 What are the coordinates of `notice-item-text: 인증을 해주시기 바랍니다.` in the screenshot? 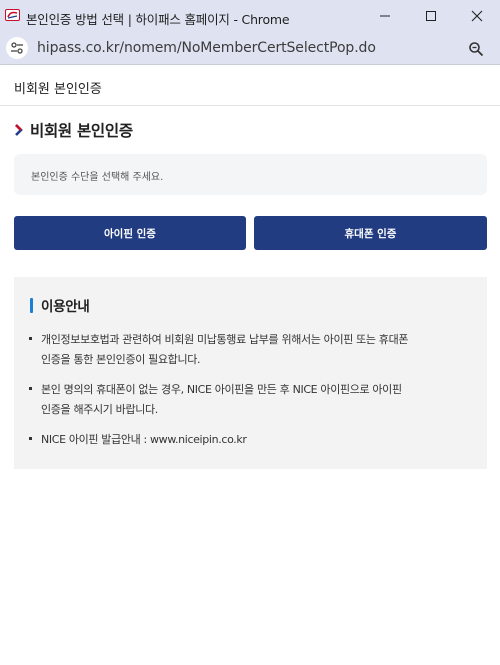 It's located at (99, 409).